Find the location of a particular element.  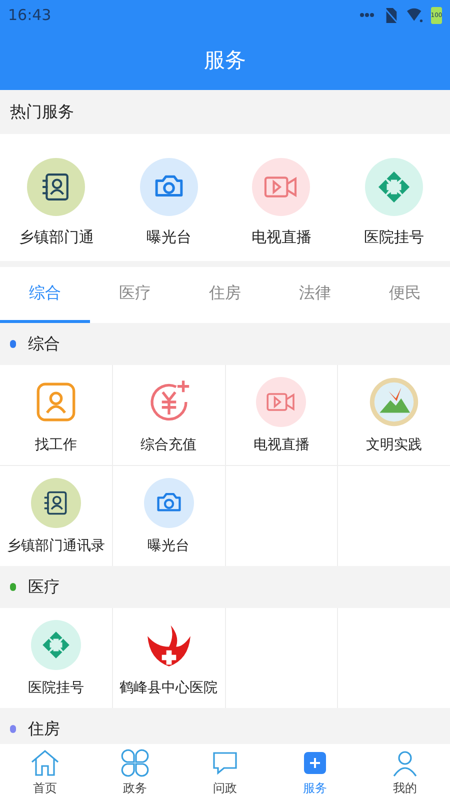

nav-tab: 政务 is located at coordinates (135, 772).